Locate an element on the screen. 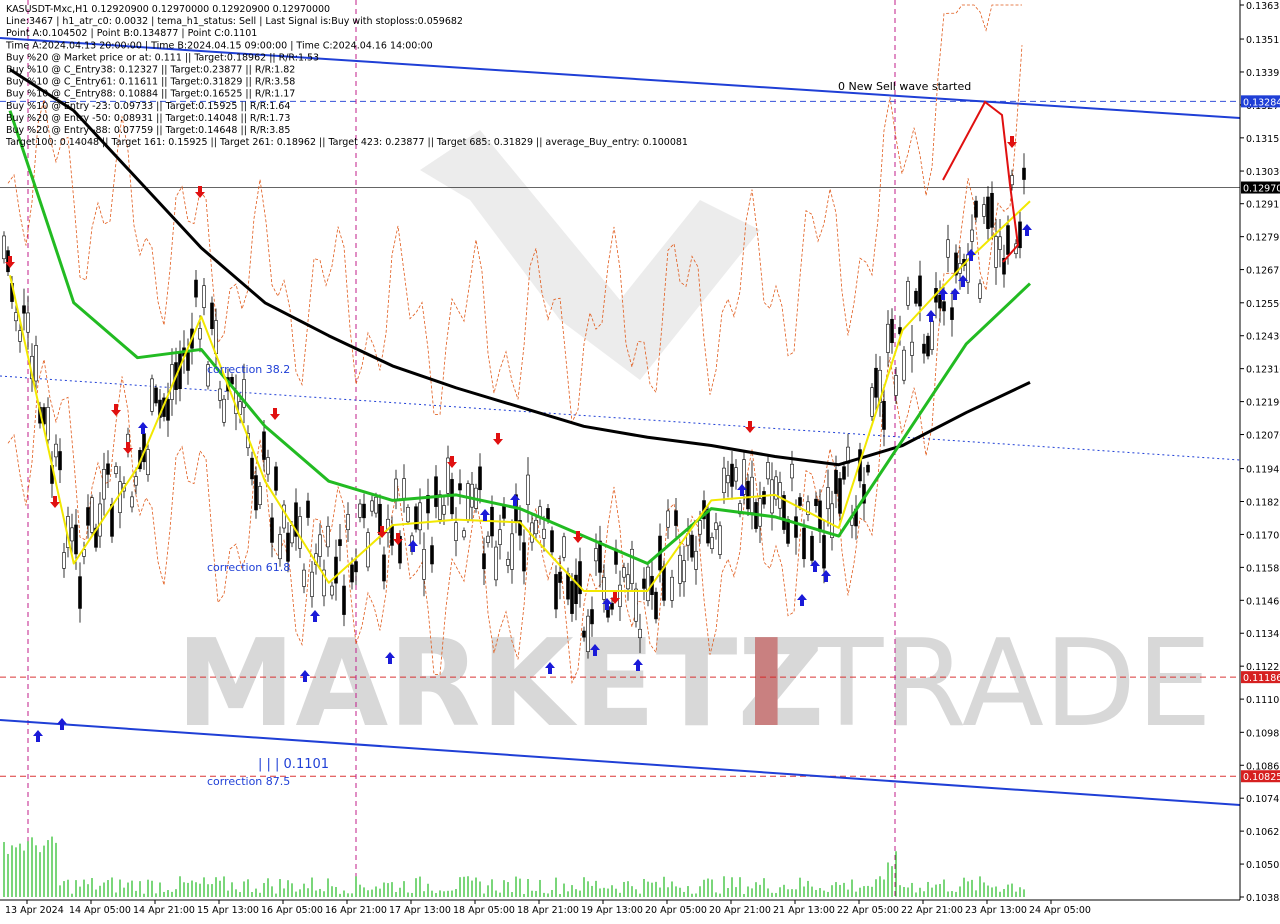 The height and width of the screenshot is (924, 1280). price-tick-label: 0.10505 is located at coordinates (1263, 865).